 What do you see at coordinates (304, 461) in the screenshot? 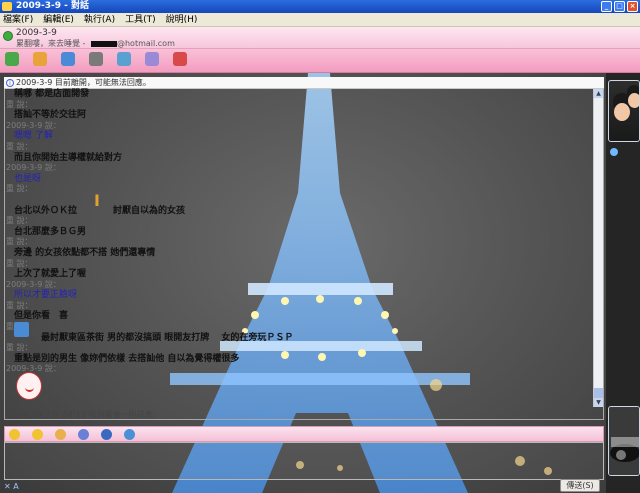
I see `message-input` at bounding box center [304, 461].